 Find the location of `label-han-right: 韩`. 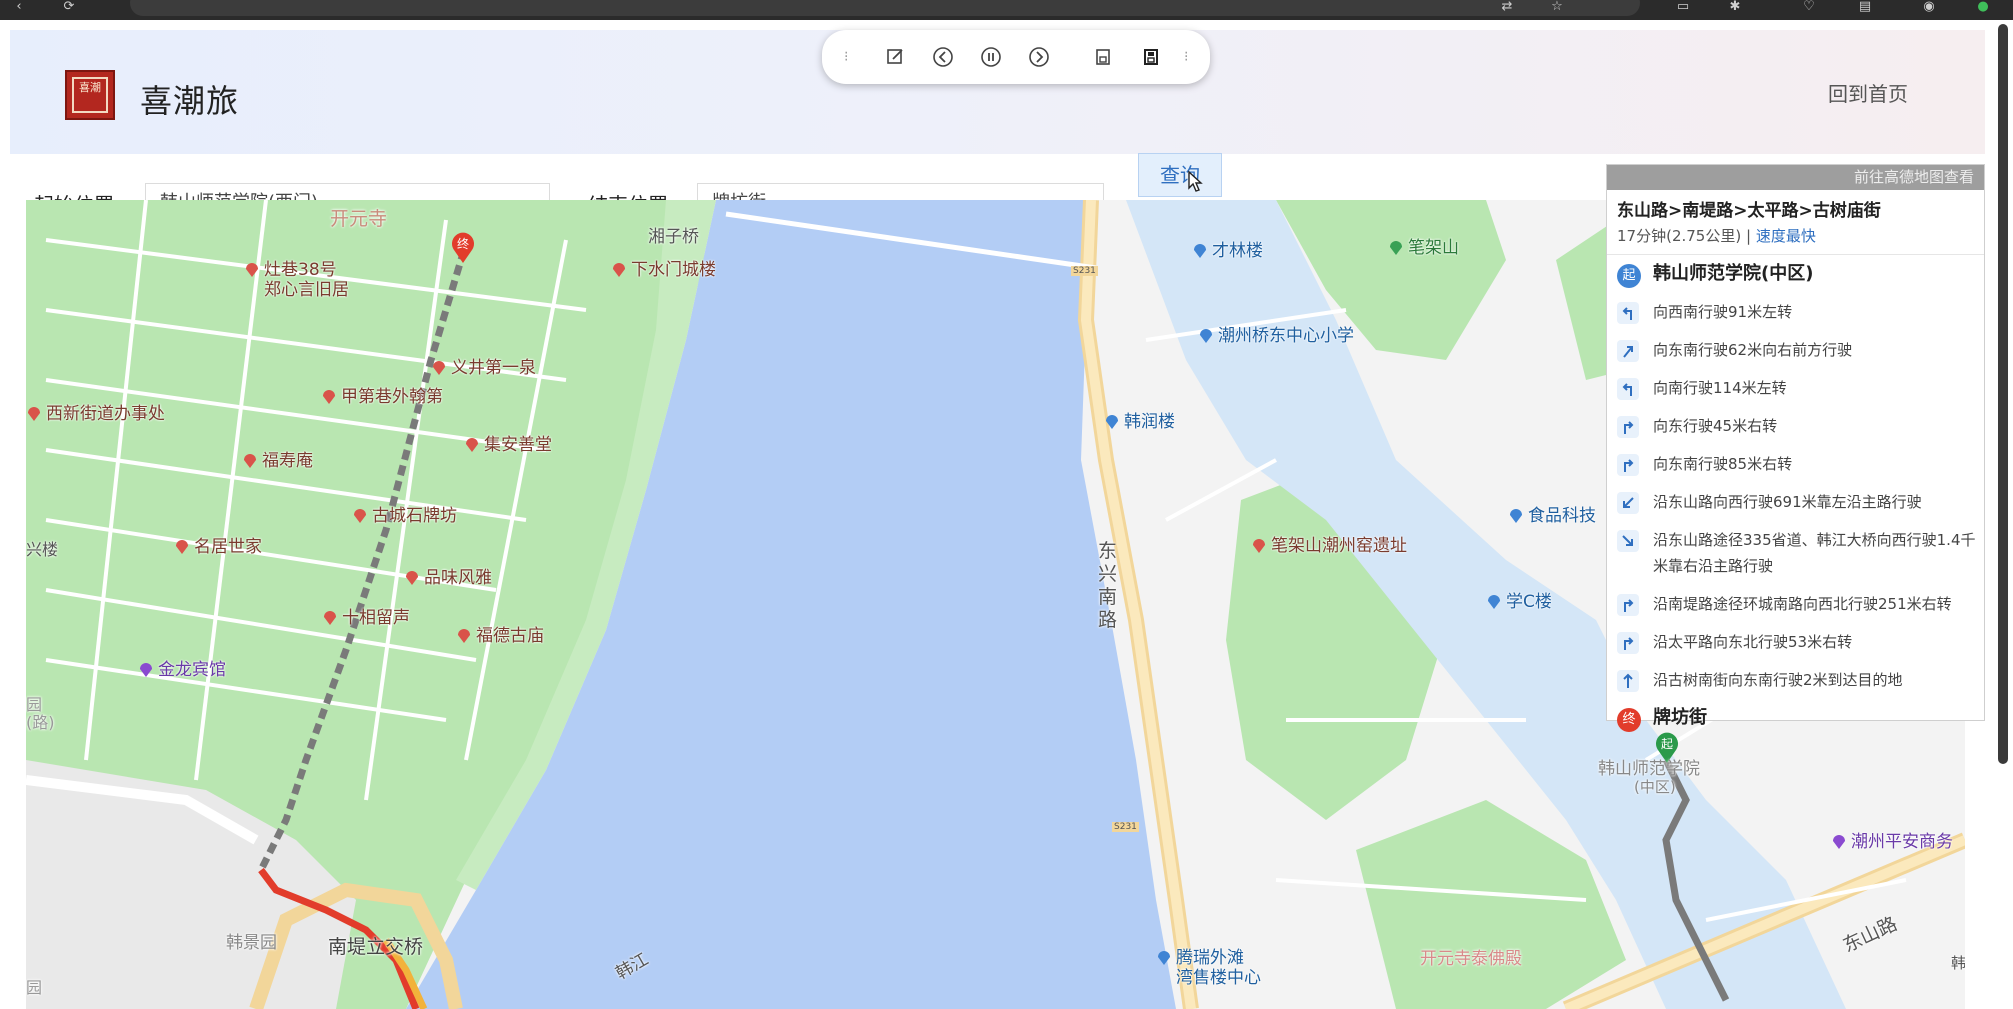

label-han-right: 韩 is located at coordinates (1958, 963).